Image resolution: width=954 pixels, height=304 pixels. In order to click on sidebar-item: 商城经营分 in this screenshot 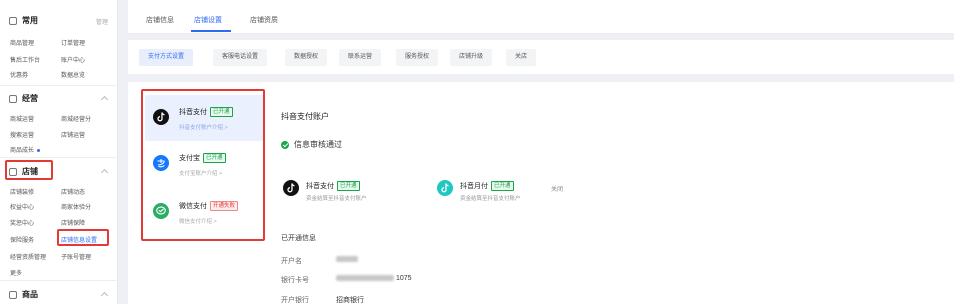, I will do `click(76, 118)`.